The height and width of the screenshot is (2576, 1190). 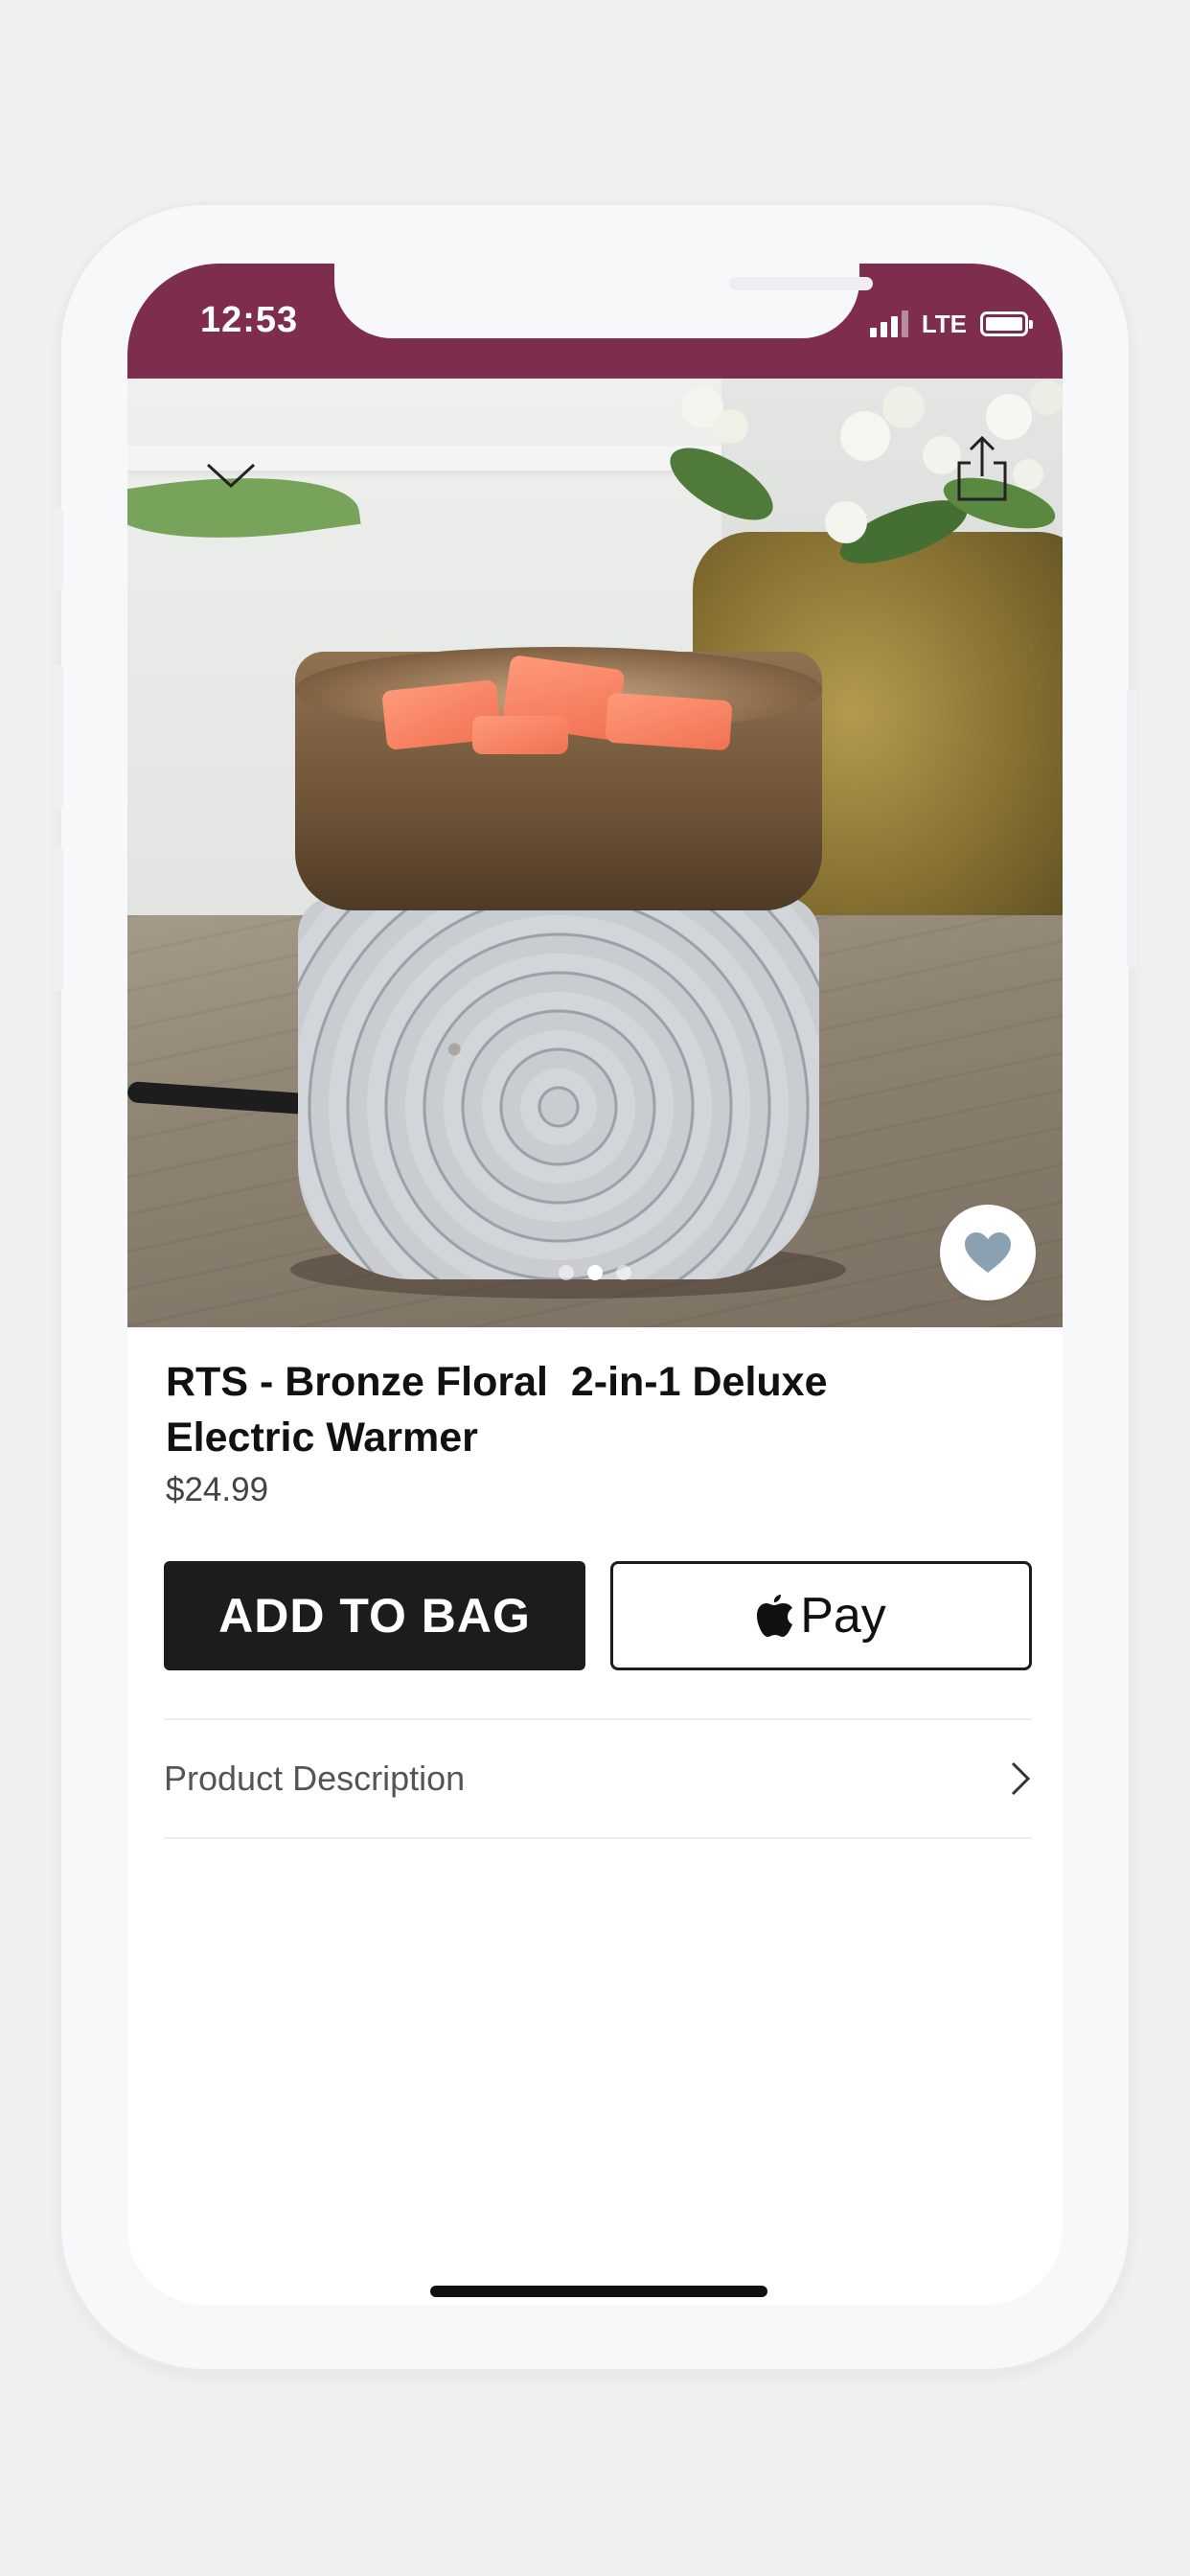 What do you see at coordinates (982, 468) in the screenshot?
I see `share-icon` at bounding box center [982, 468].